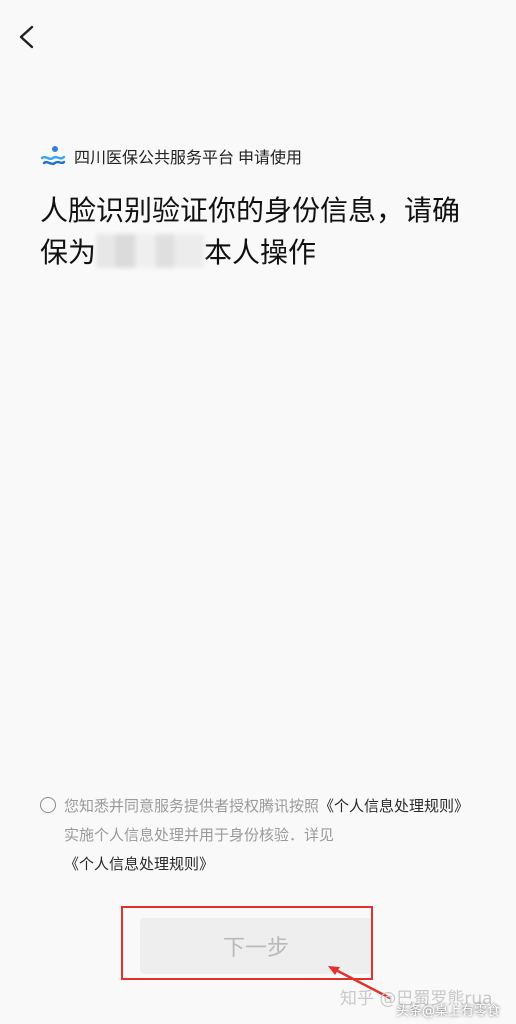  I want to click on redacted-name, so click(150, 251).